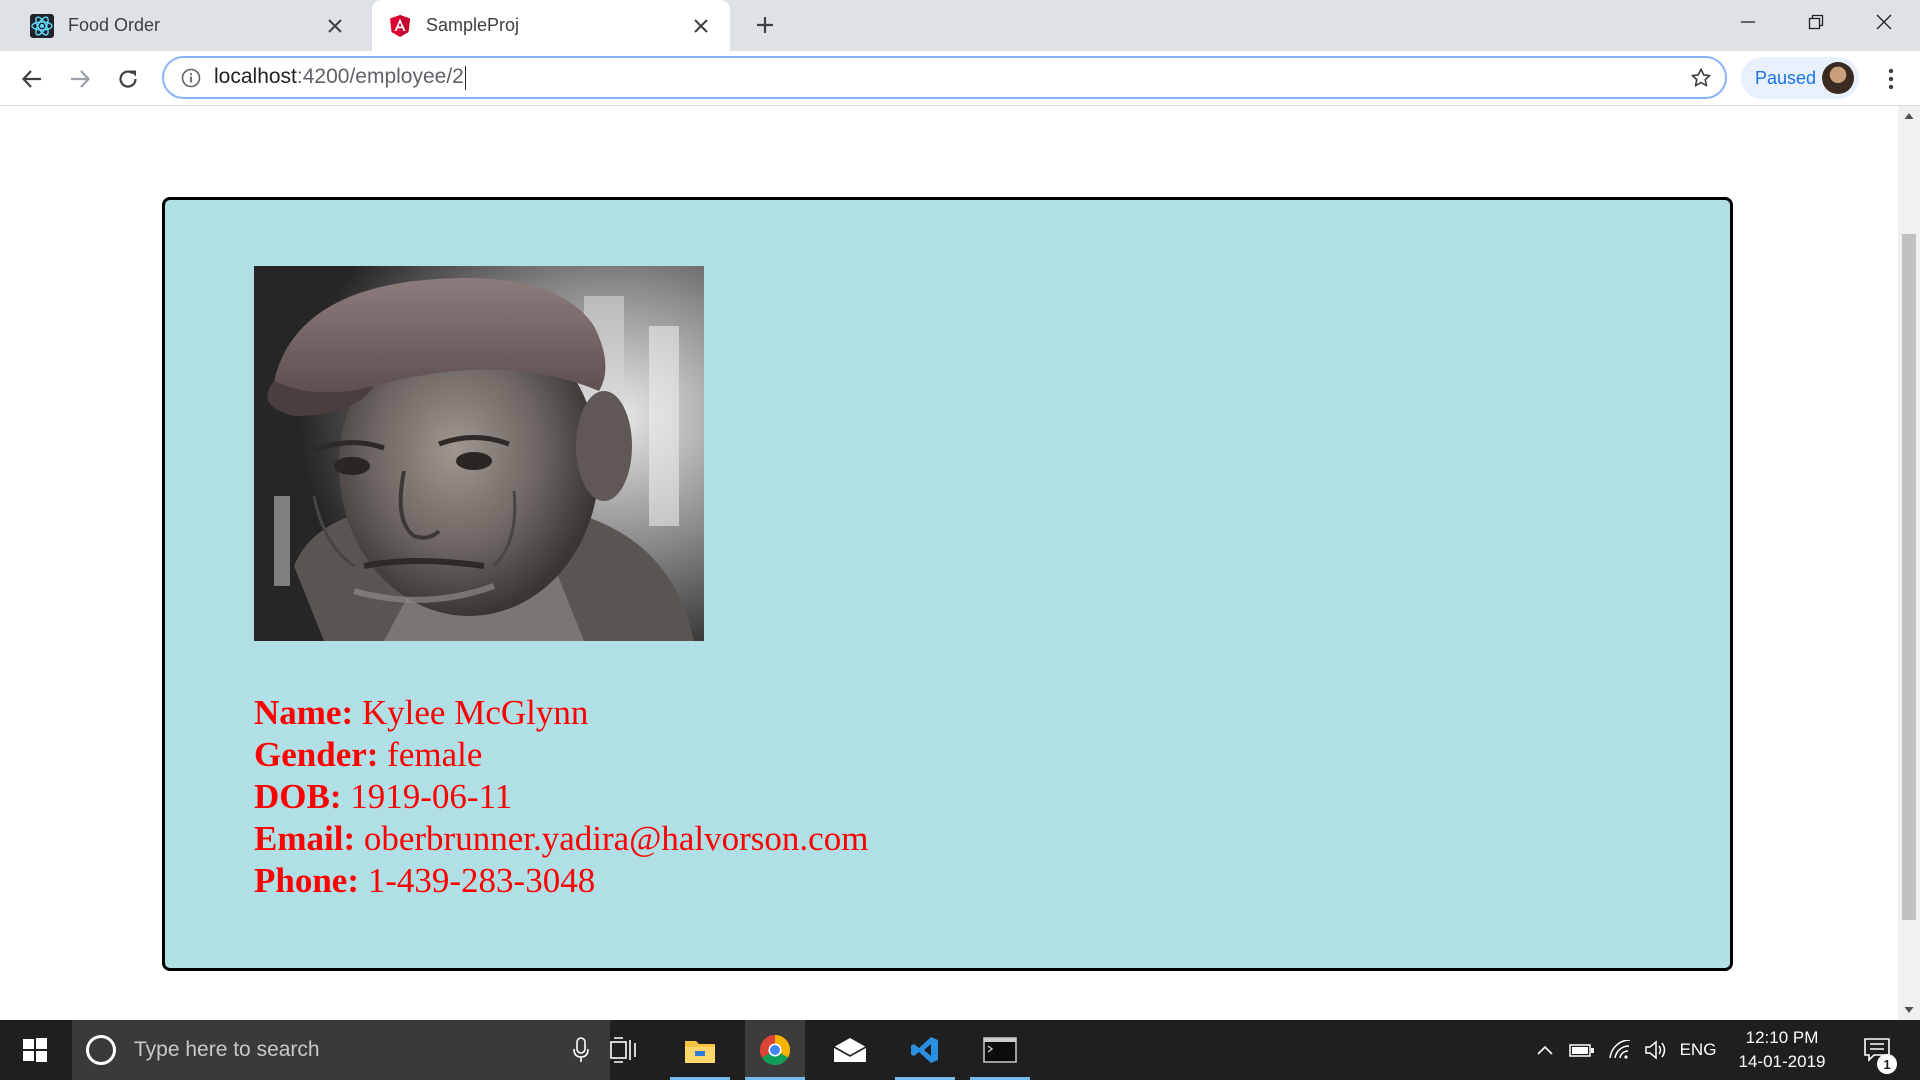 The image size is (1920, 1080). What do you see at coordinates (255, 77) in the screenshot?
I see `url-host: localhost` at bounding box center [255, 77].